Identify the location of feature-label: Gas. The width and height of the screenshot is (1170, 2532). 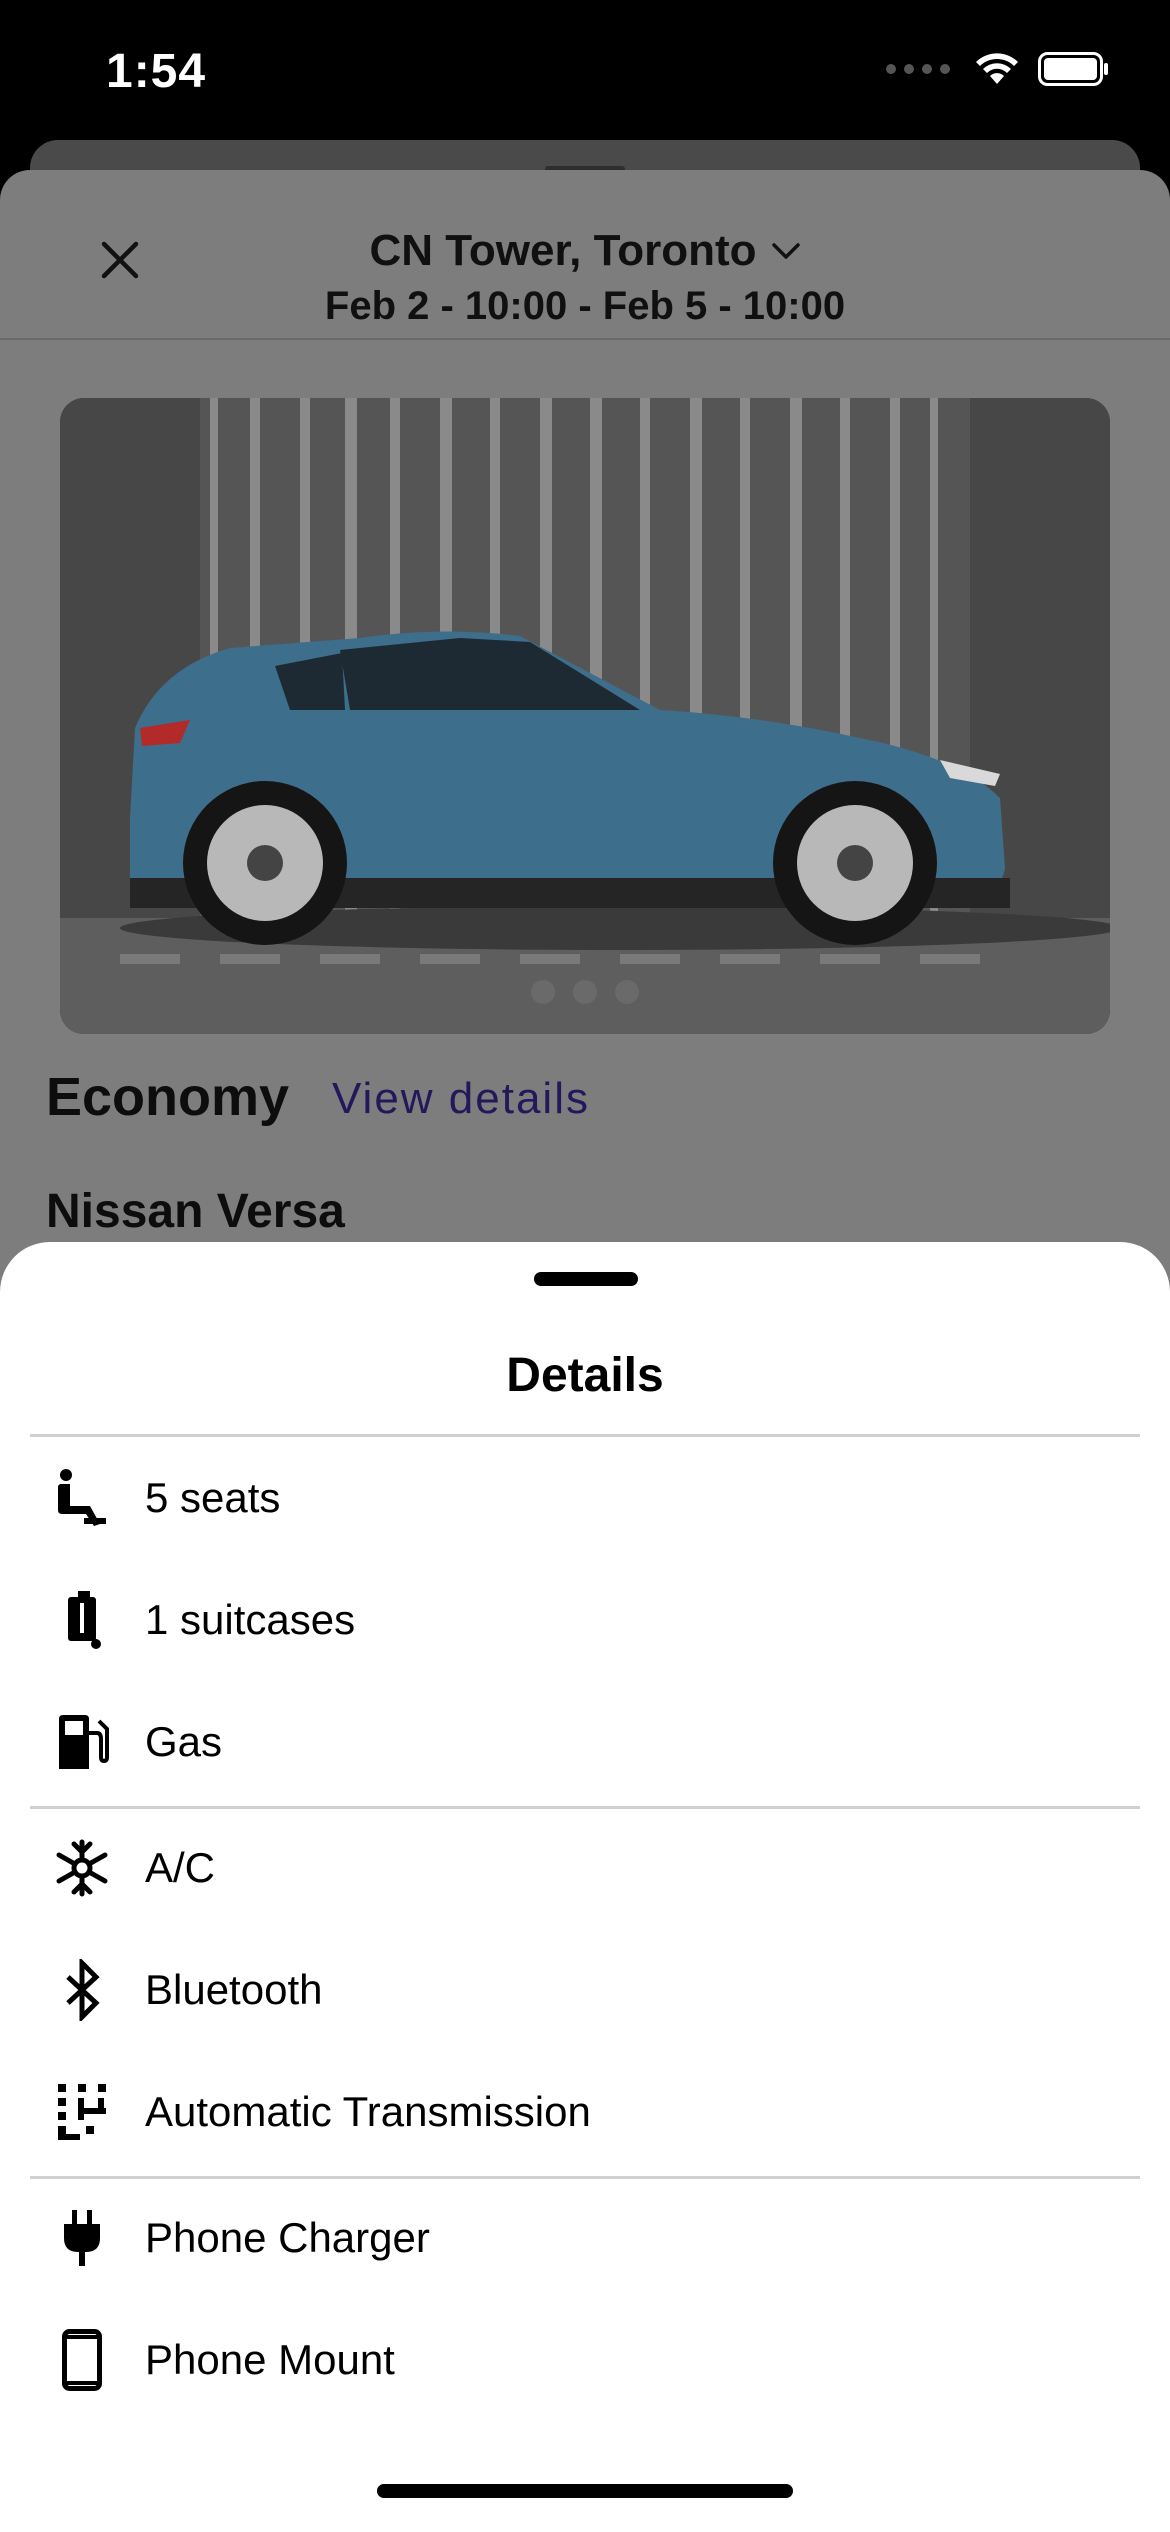
(184, 1741).